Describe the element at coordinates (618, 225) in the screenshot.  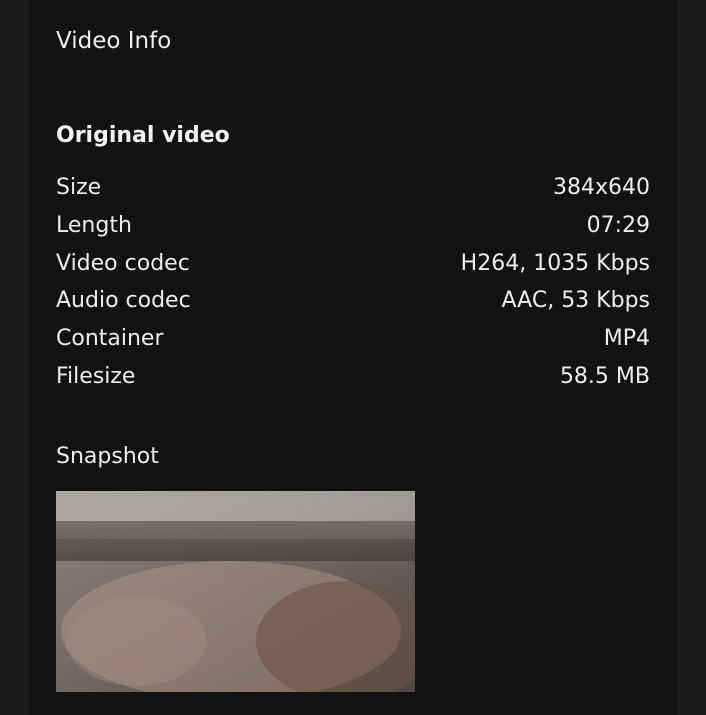
I see `property-value: 07:29` at that location.